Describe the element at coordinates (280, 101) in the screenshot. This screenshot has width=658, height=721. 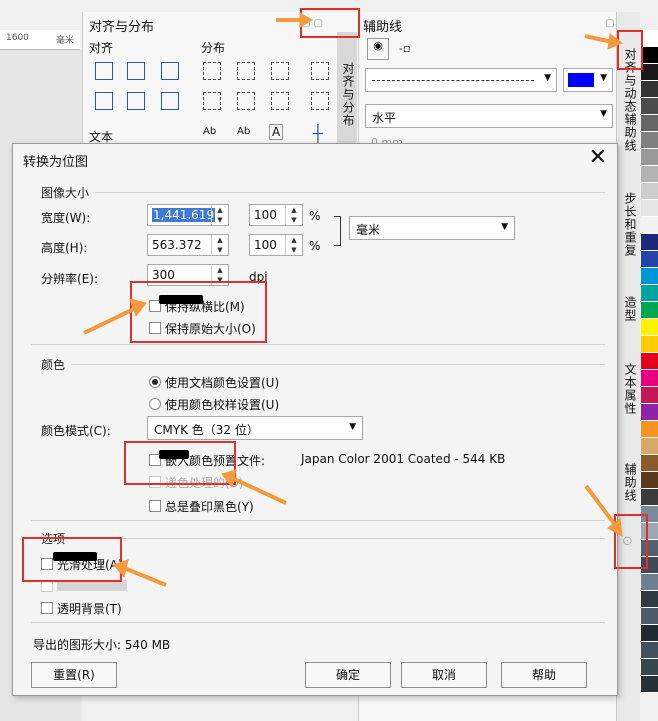
I see `distribute-bottom-icon` at that location.